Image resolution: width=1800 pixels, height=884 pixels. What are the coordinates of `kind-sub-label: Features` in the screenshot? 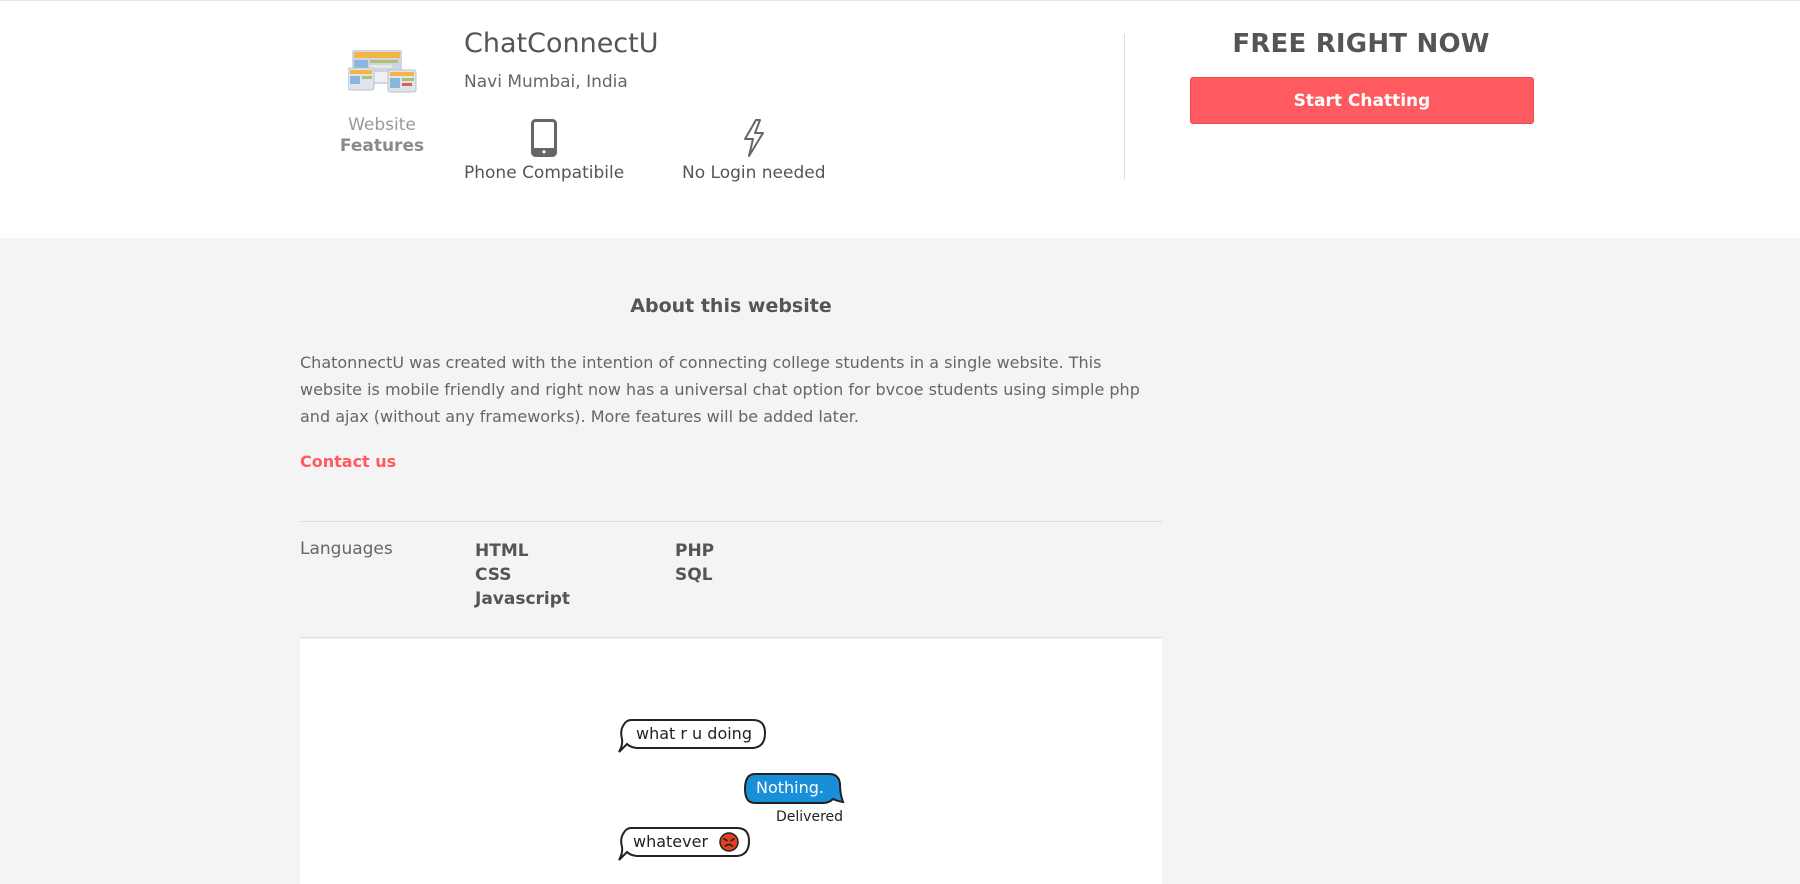 It's located at (382, 146).